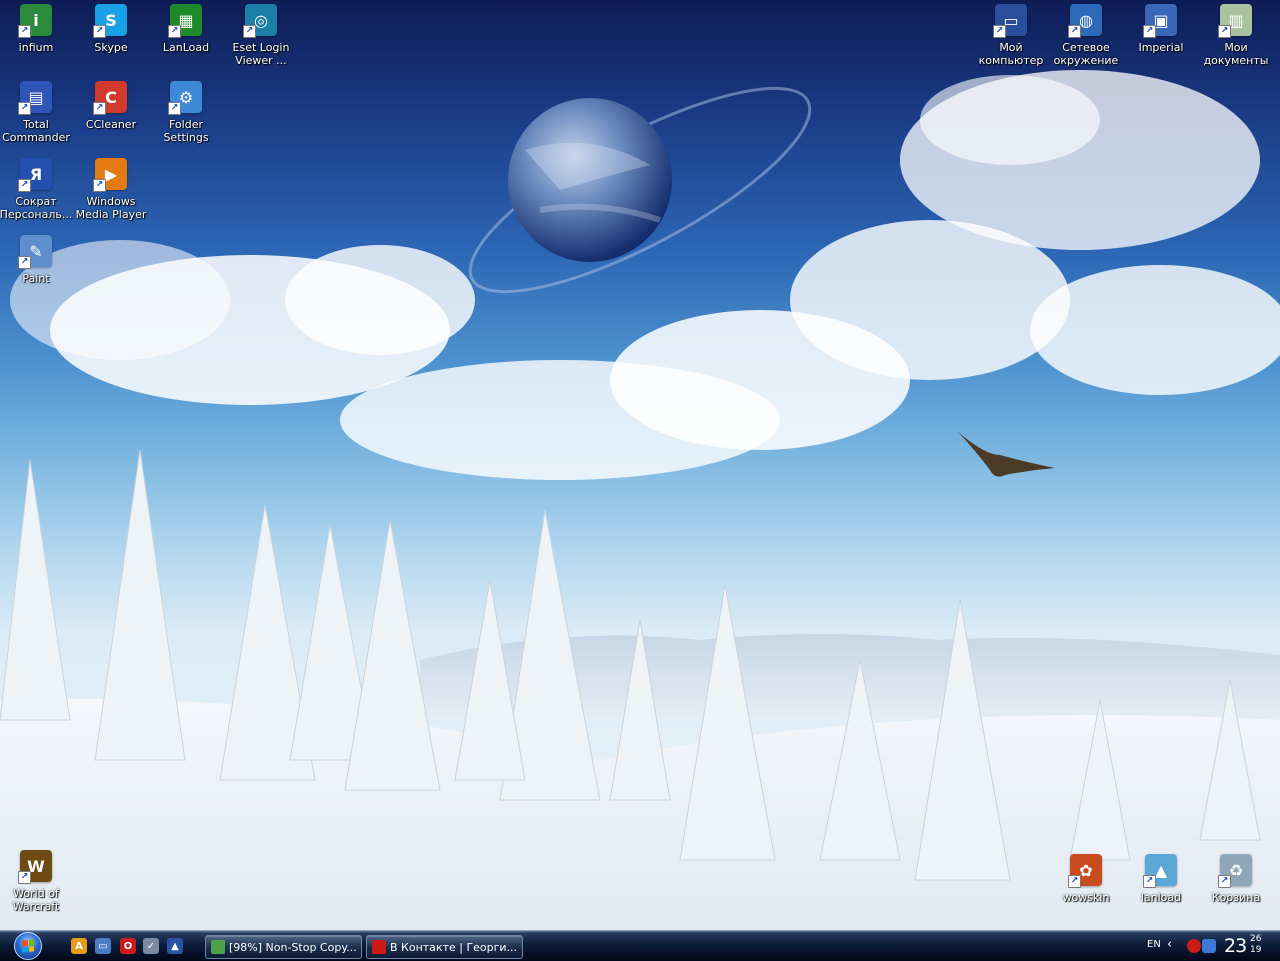  I want to click on windows-logo-icon, so click(28, 946).